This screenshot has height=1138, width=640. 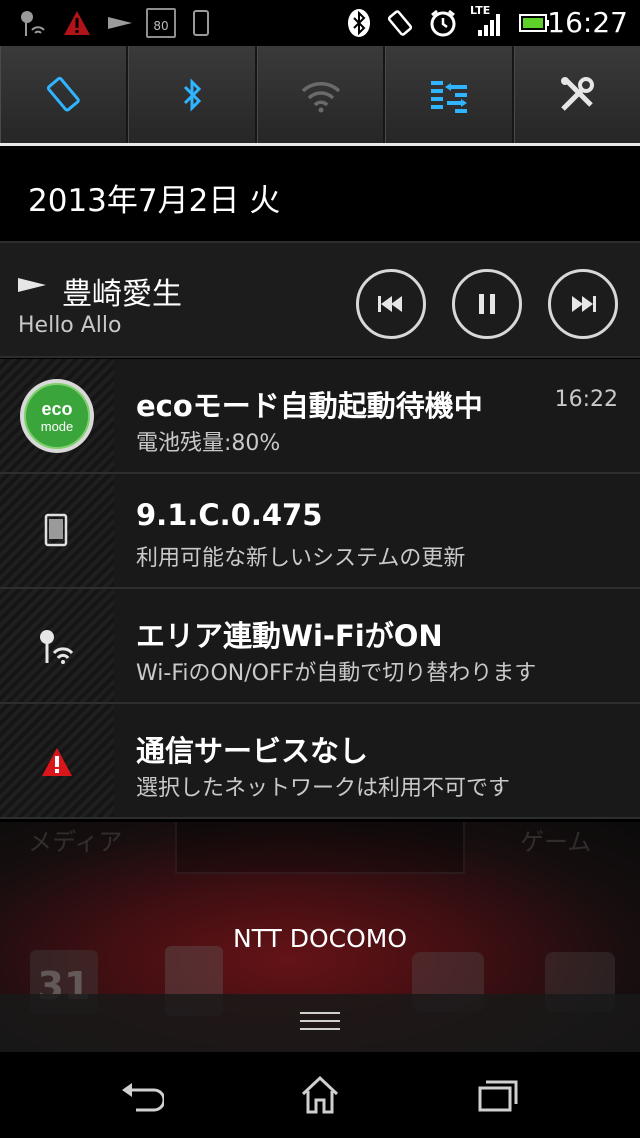 I want to click on alarm-icon, so click(x=443, y=23).